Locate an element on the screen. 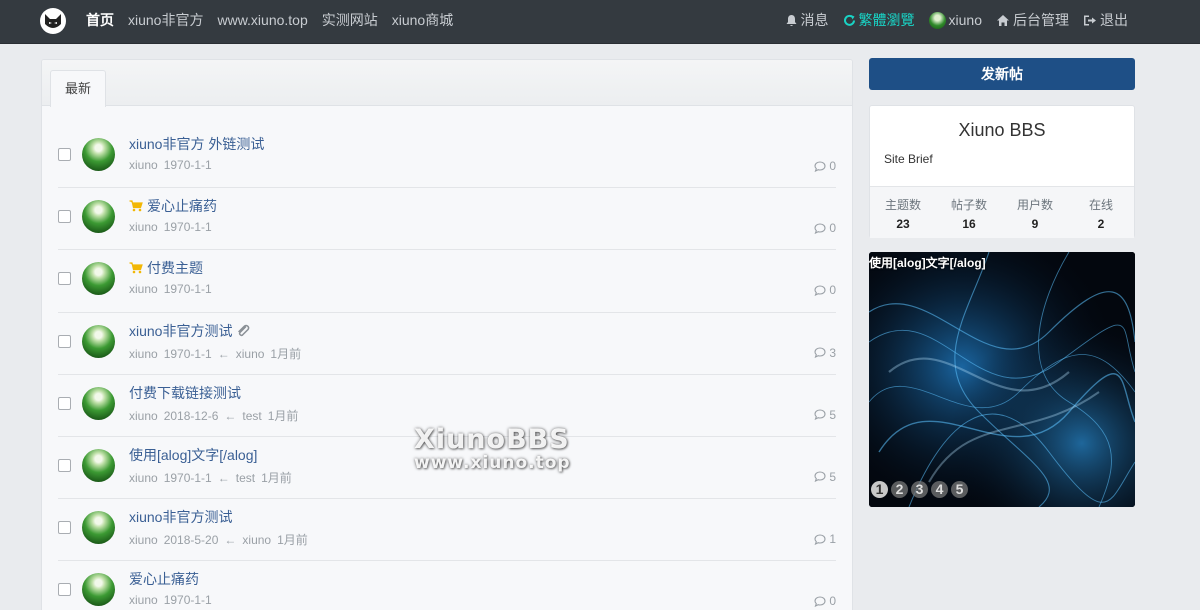 The width and height of the screenshot is (1200, 610). thread-row: 付费主题 xiuno 1970-1-1 0 is located at coordinates (447, 281).